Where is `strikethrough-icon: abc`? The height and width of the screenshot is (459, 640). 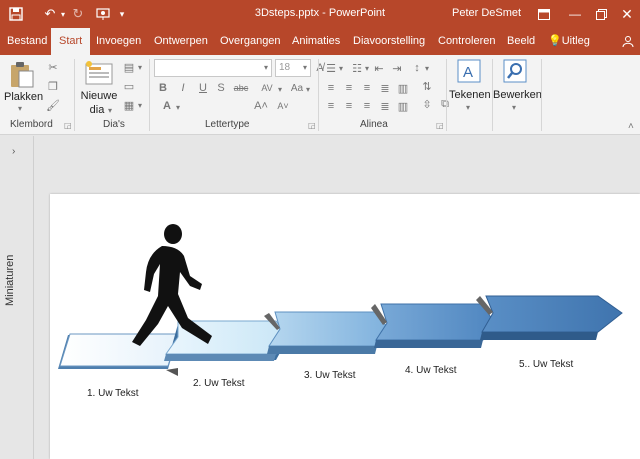
strikethrough-icon: abc is located at coordinates (241, 88).